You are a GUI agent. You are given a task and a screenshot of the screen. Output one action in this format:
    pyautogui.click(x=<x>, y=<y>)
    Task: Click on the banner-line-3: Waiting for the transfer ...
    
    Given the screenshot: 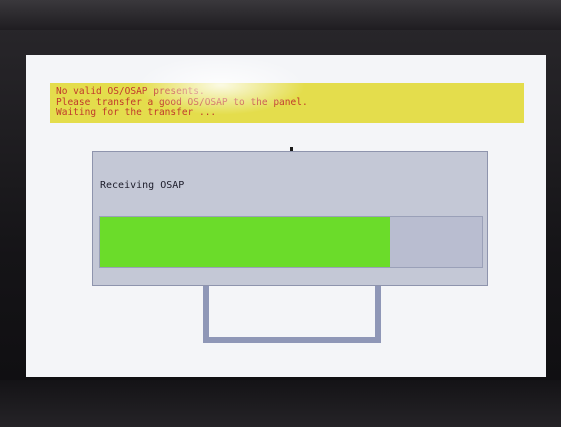 What is the action you would take?
    pyautogui.click(x=136, y=112)
    